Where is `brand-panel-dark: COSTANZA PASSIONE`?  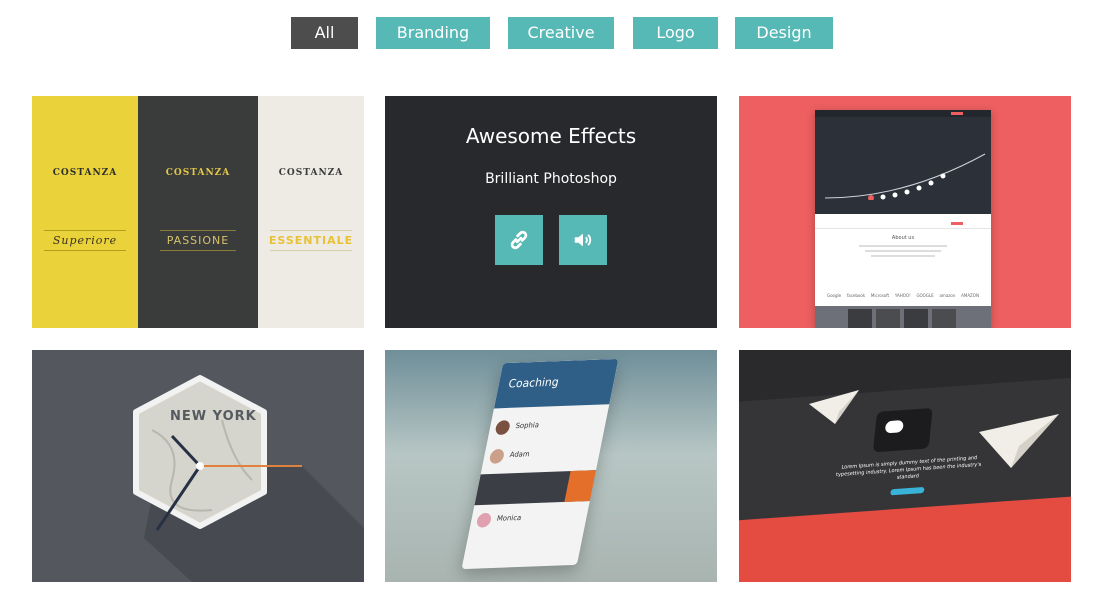
brand-panel-dark: COSTANZA PASSIONE is located at coordinates (198, 212).